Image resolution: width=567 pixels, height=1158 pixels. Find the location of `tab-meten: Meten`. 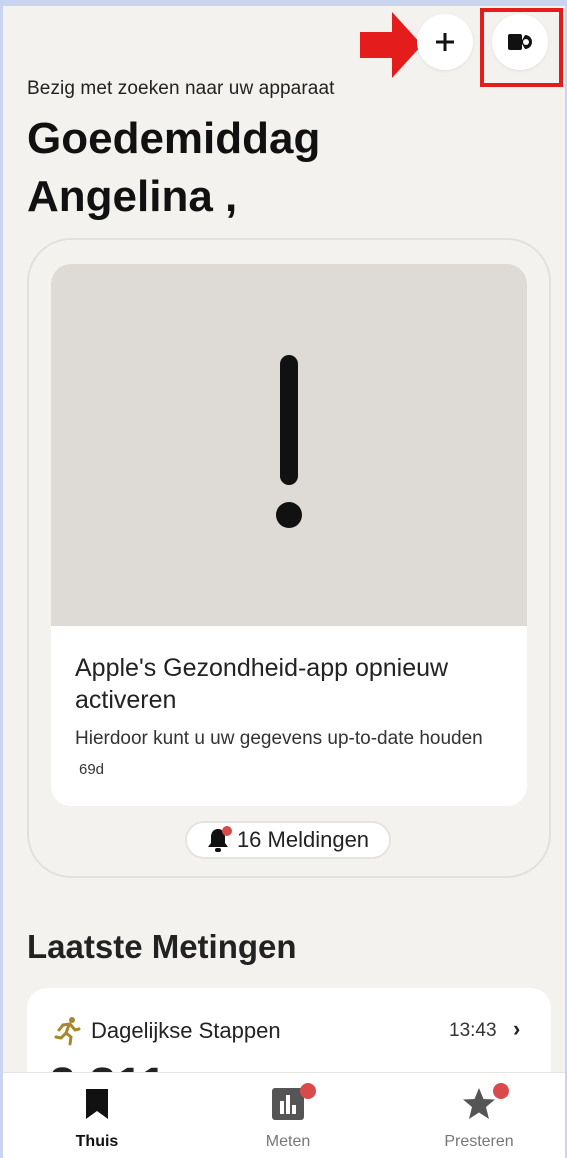

tab-meten: Meten is located at coordinates (288, 1115).